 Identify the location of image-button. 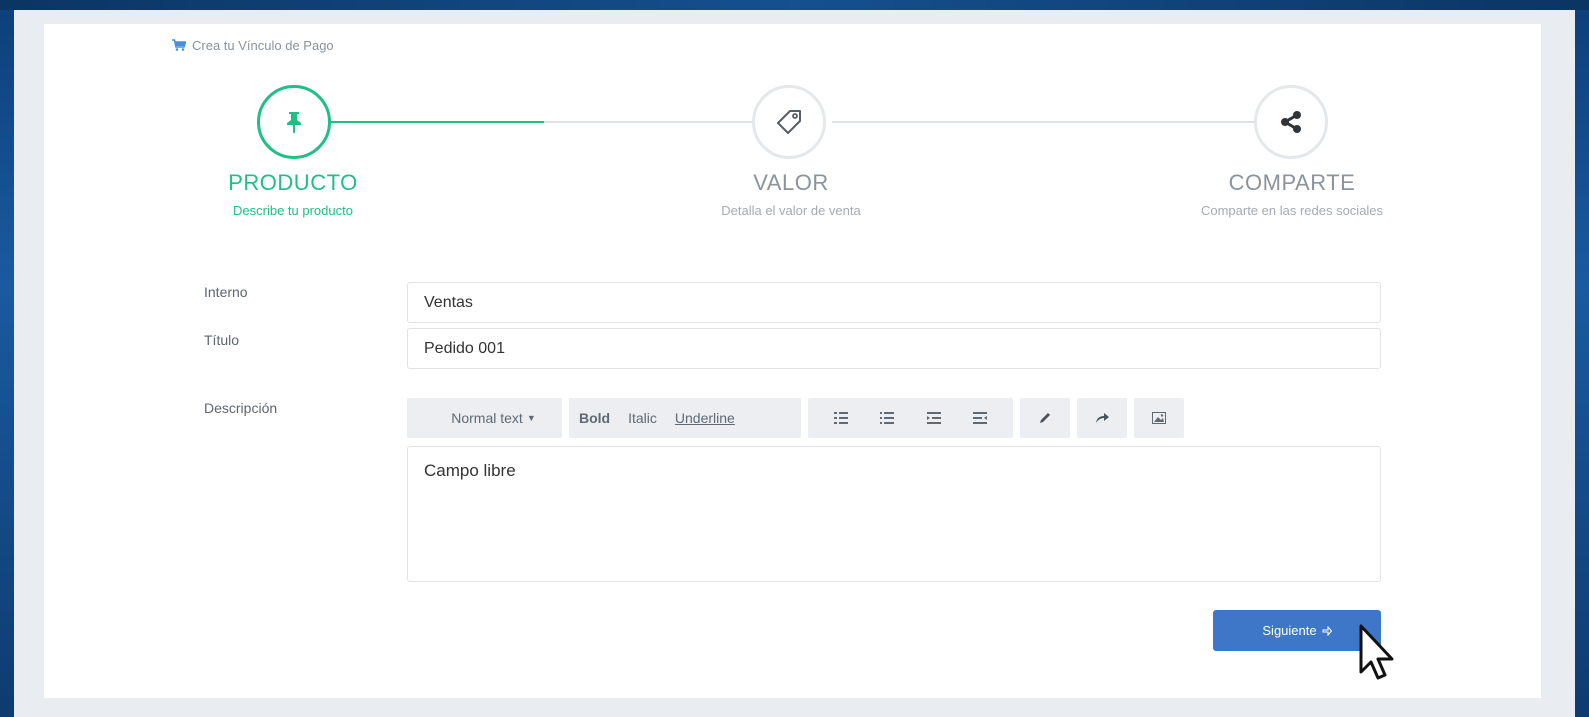
(1159, 418).